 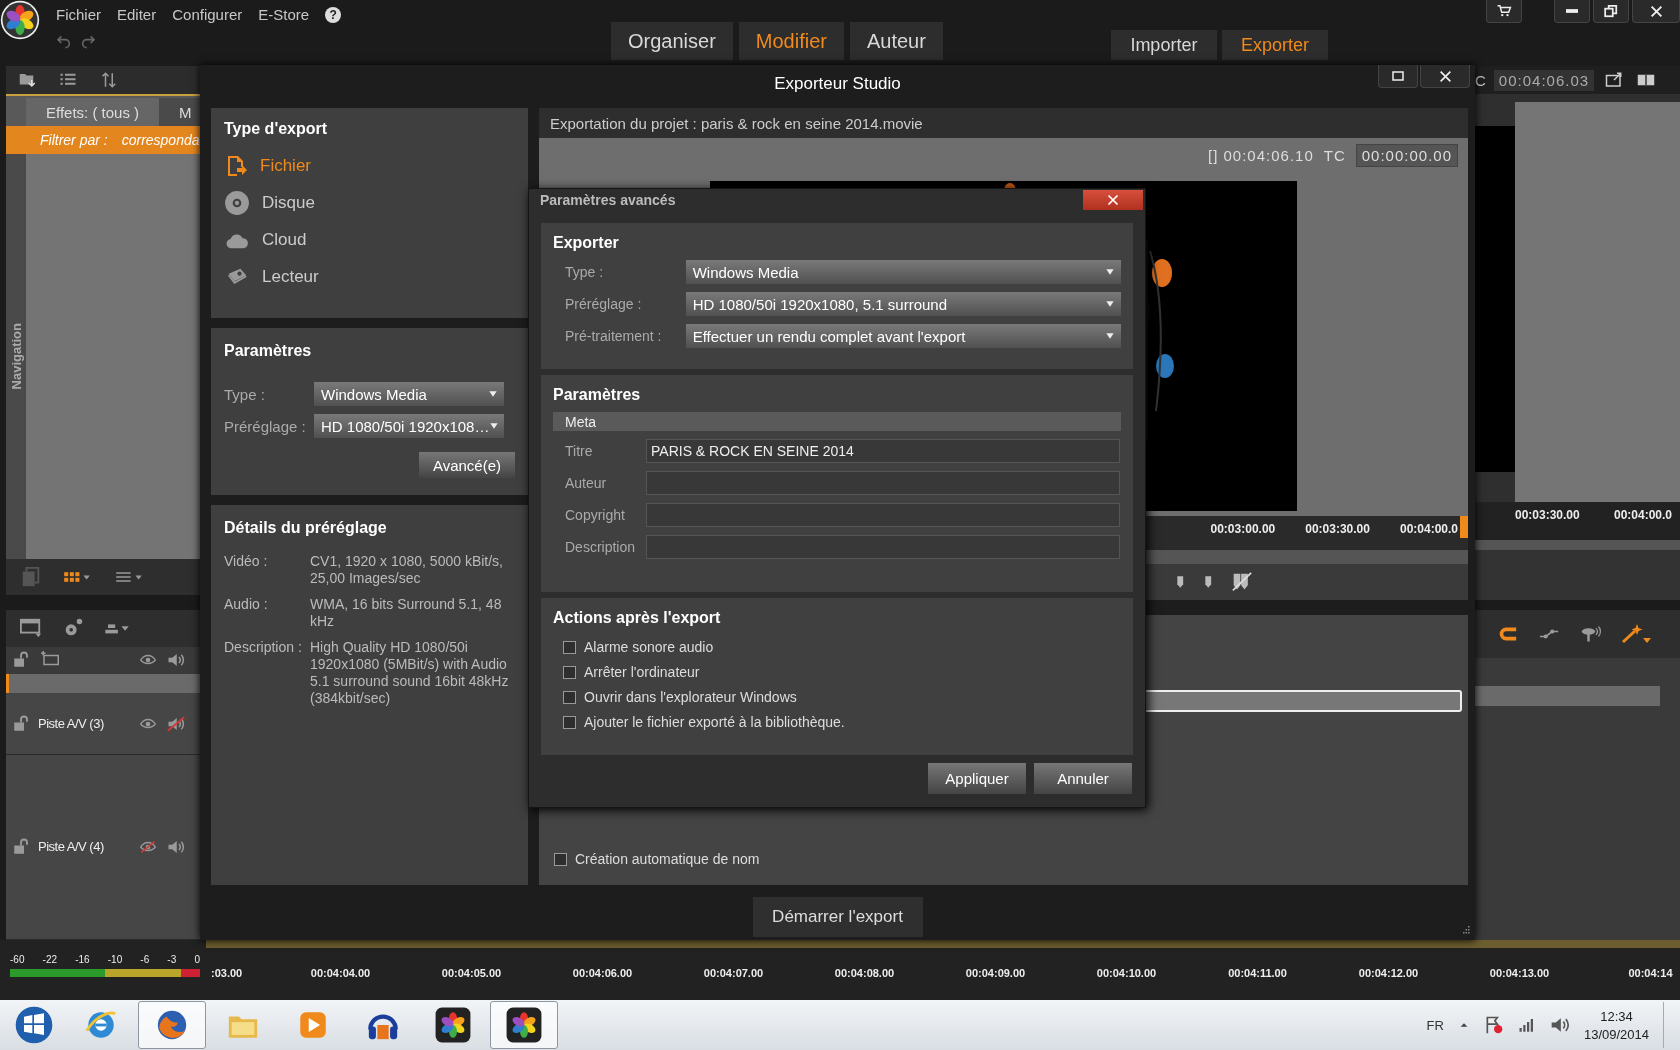 I want to click on field-label: Titre, so click(x=579, y=451).